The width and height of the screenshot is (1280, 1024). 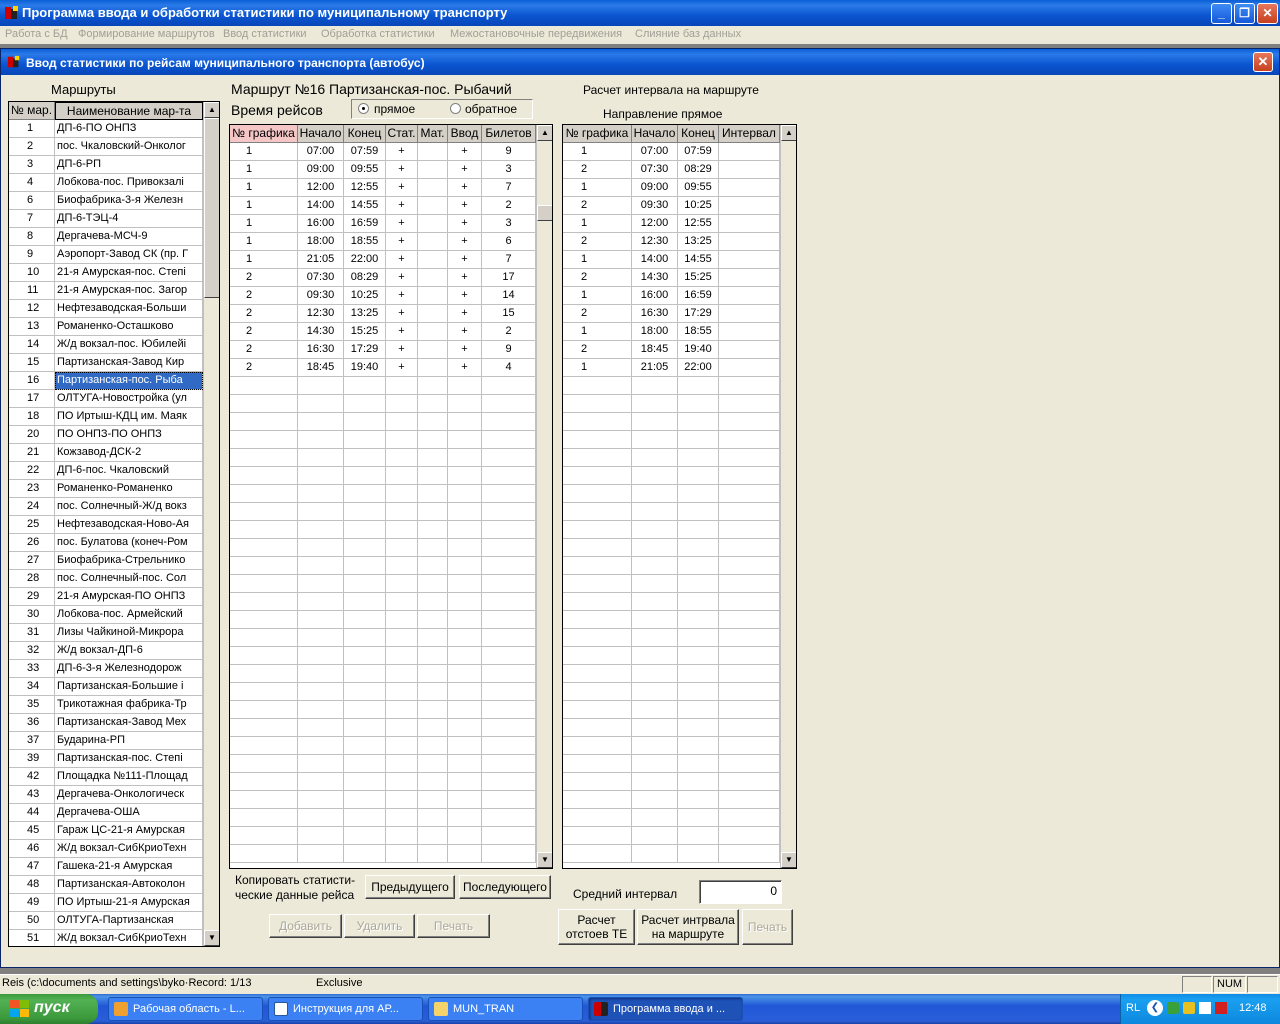 I want to click on table-row: 1 07:00 07:59, so click(x=671, y=152).